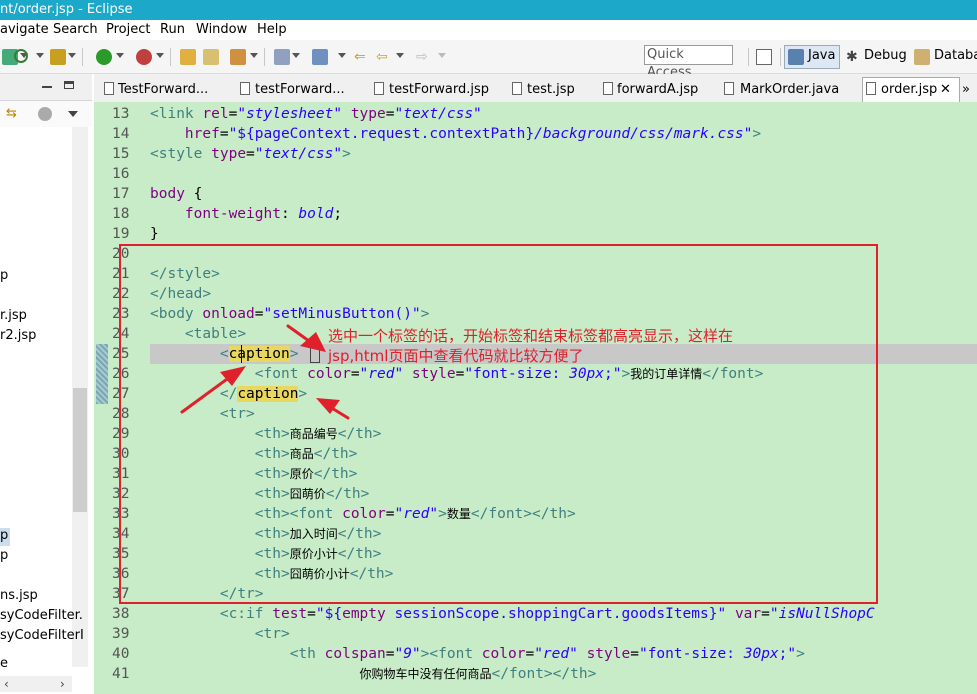  I want to click on arrow-to-caption, so click(208, 393).